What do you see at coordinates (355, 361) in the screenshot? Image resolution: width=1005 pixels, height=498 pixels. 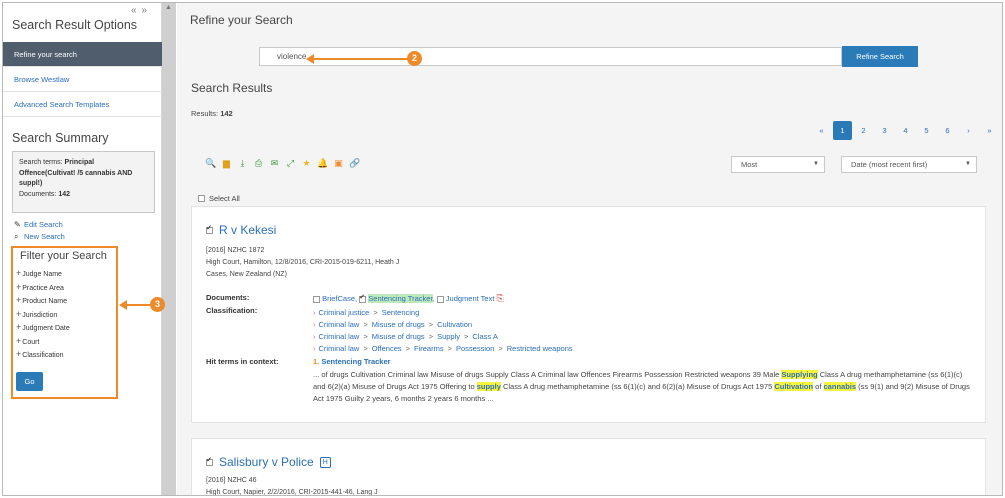 I see `hit-title: Sentencing Tracker` at bounding box center [355, 361].